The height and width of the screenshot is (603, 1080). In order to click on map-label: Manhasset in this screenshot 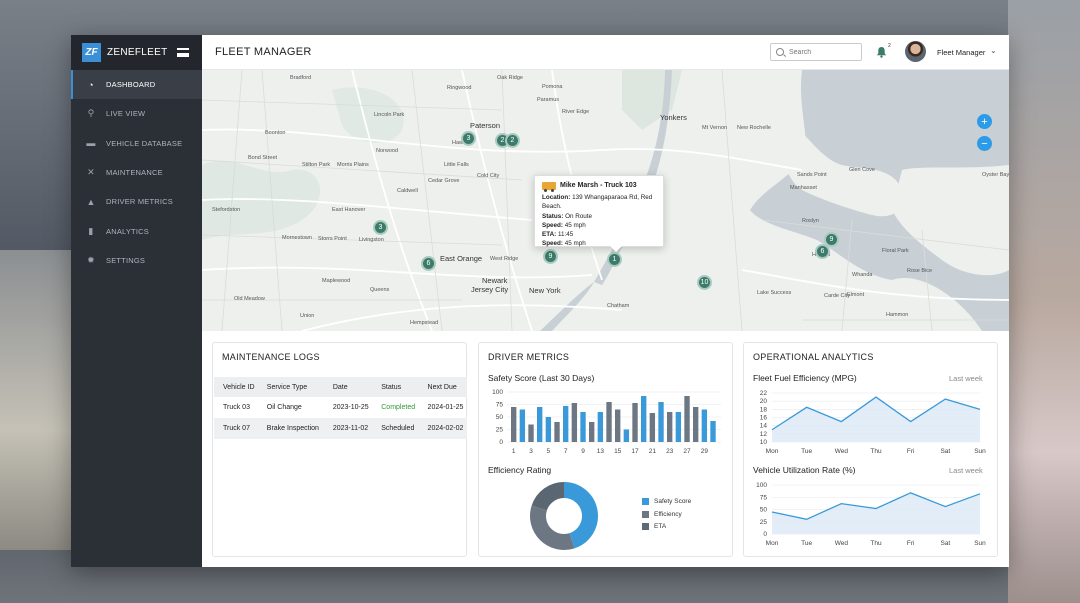, I will do `click(803, 188)`.